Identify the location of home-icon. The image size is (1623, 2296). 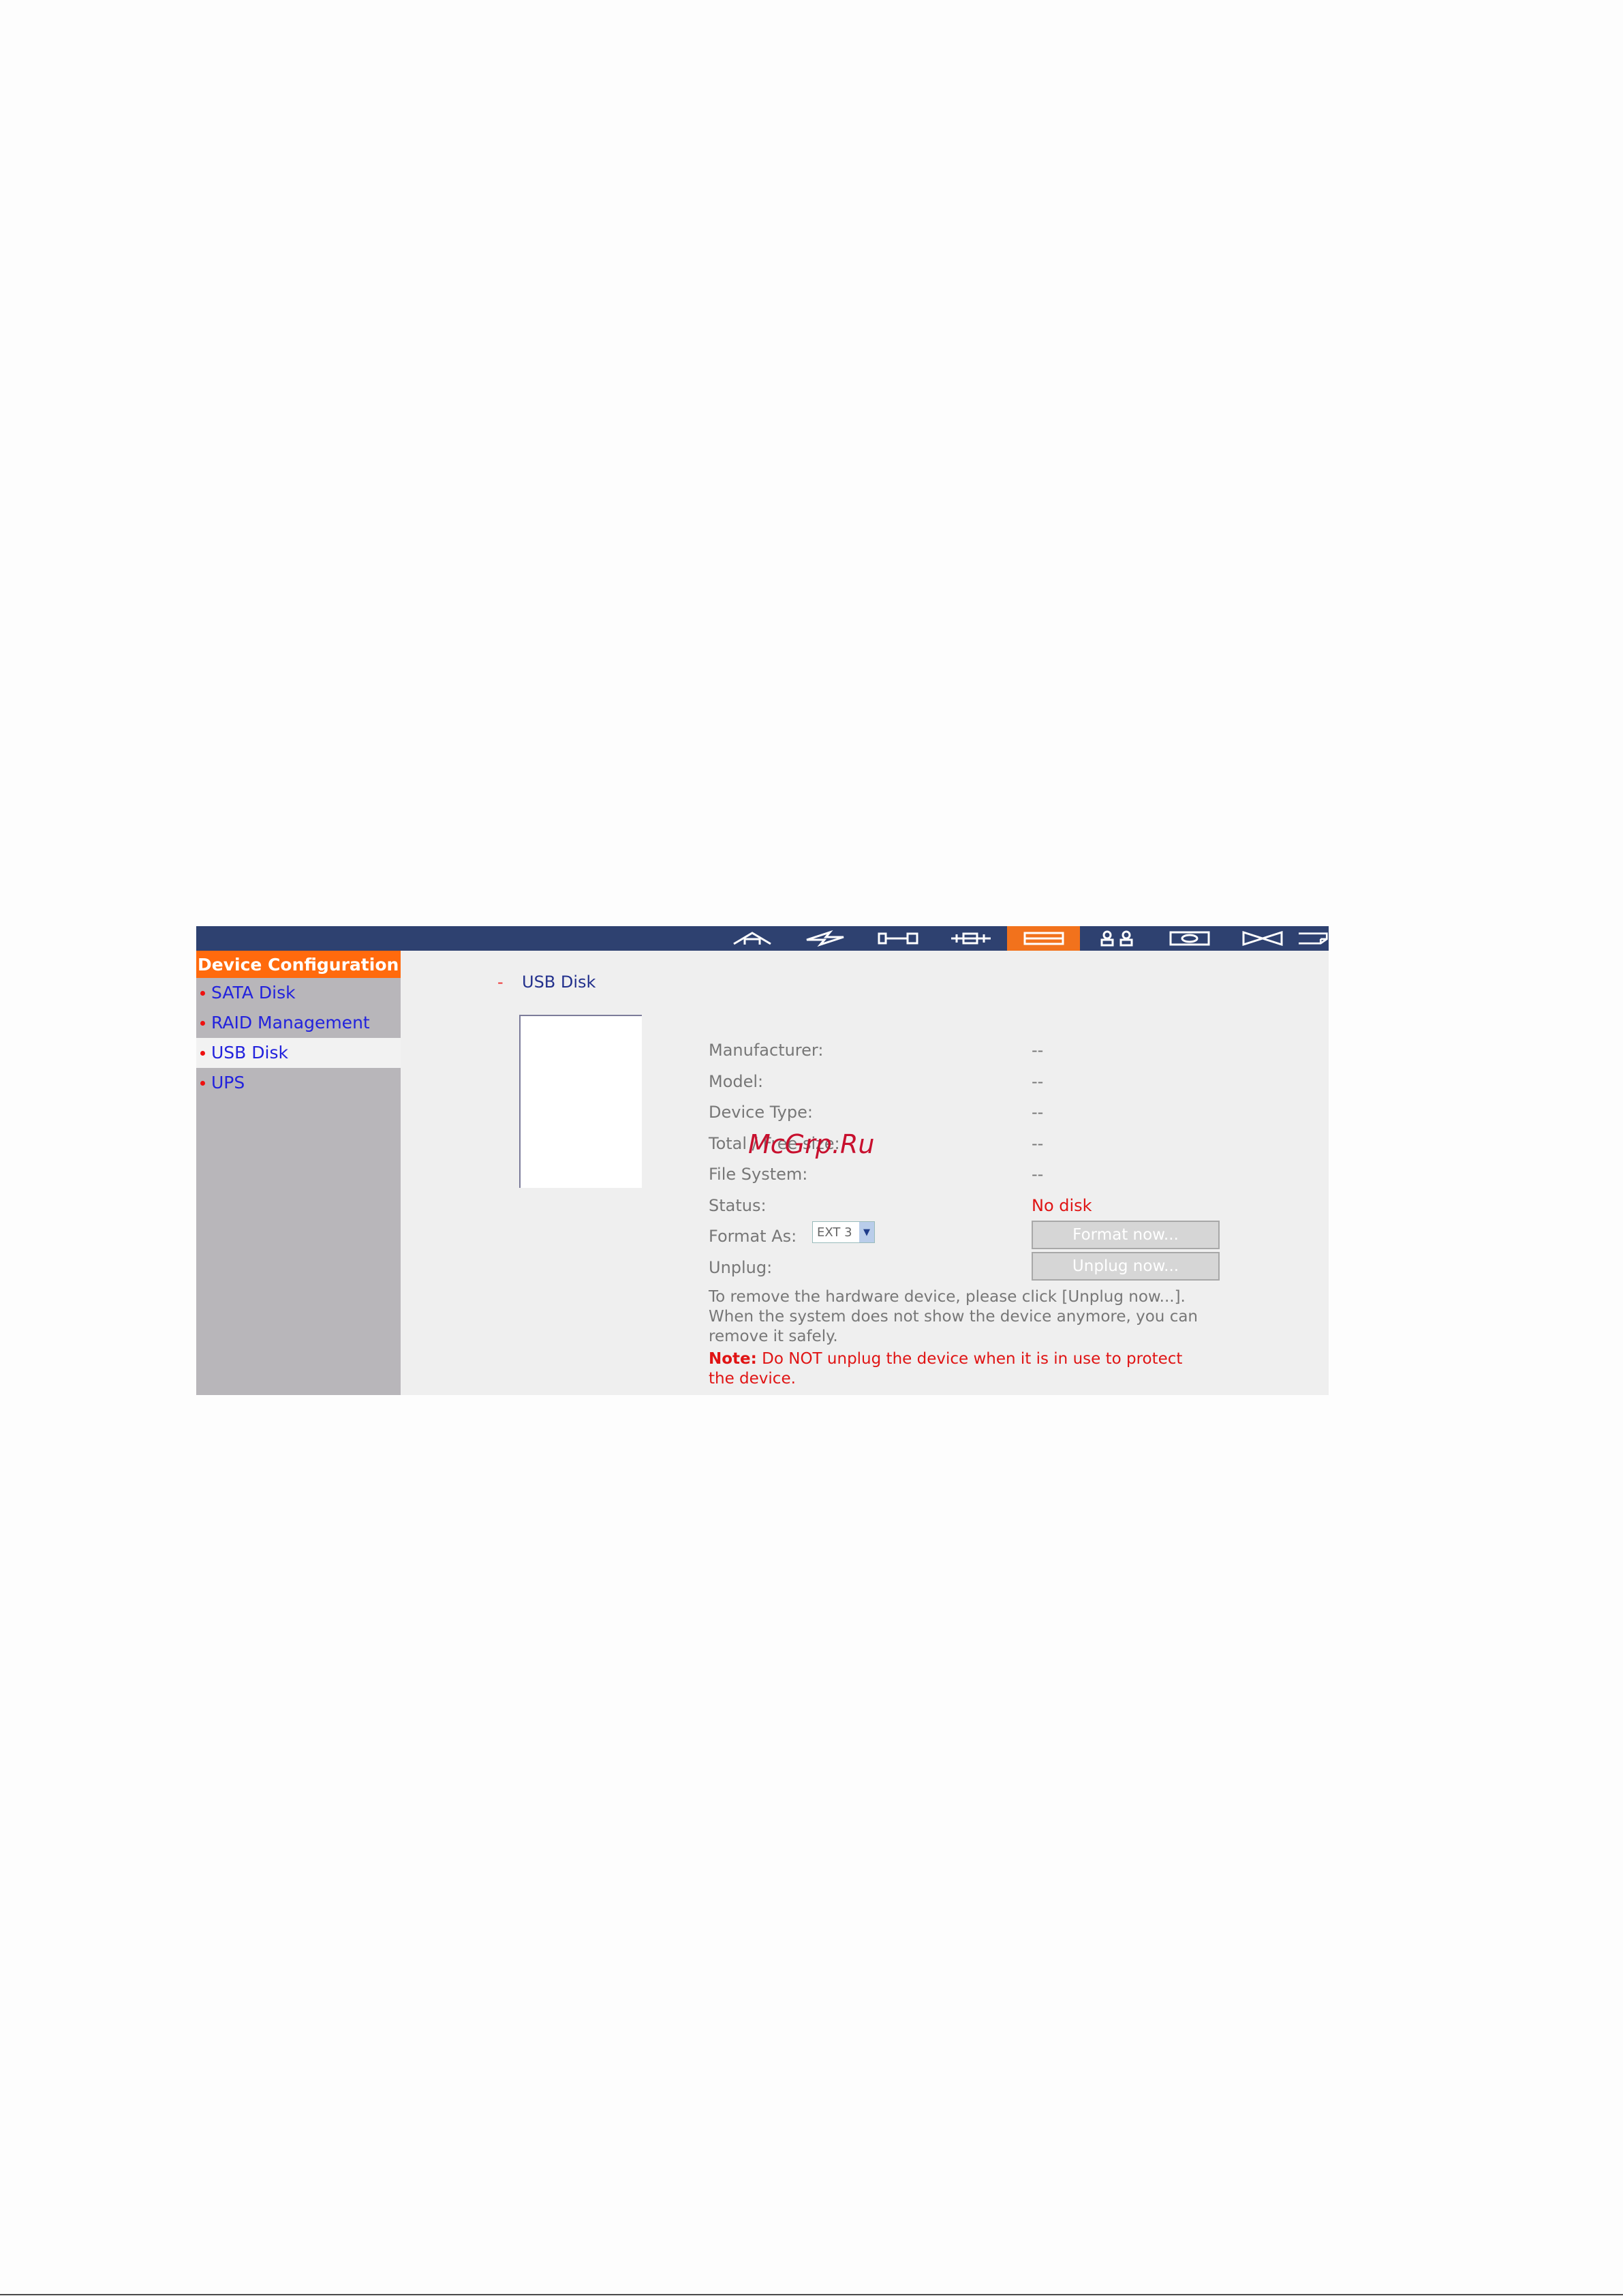
(751, 938).